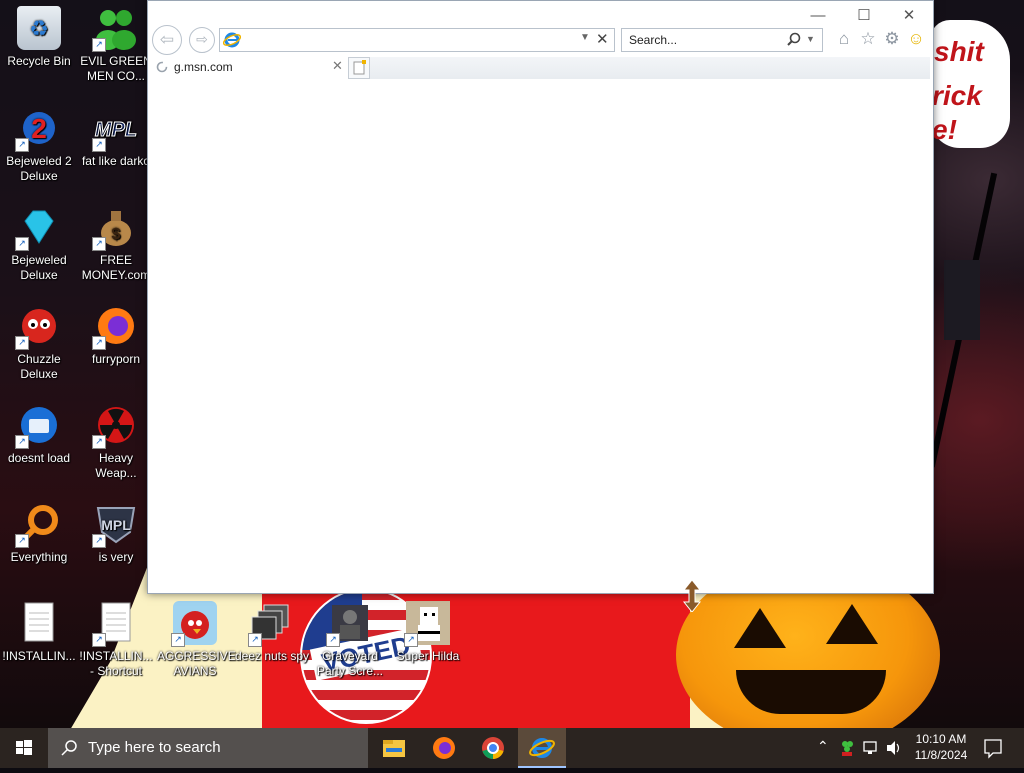 This screenshot has width=1024, height=773. I want to click on internet-explorer-icon, so click(542, 748).